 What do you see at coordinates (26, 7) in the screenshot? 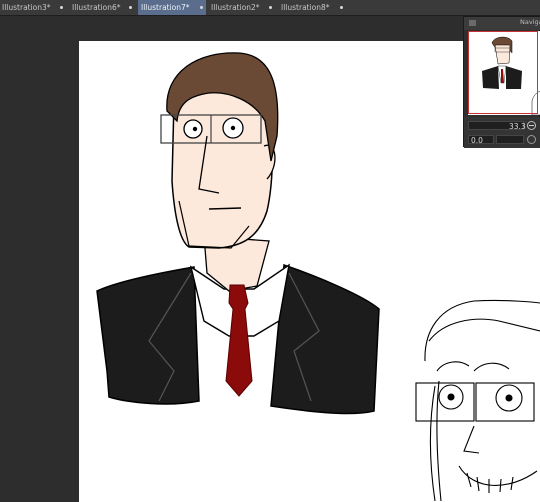
I see `tab-label: Illustration3*` at bounding box center [26, 7].